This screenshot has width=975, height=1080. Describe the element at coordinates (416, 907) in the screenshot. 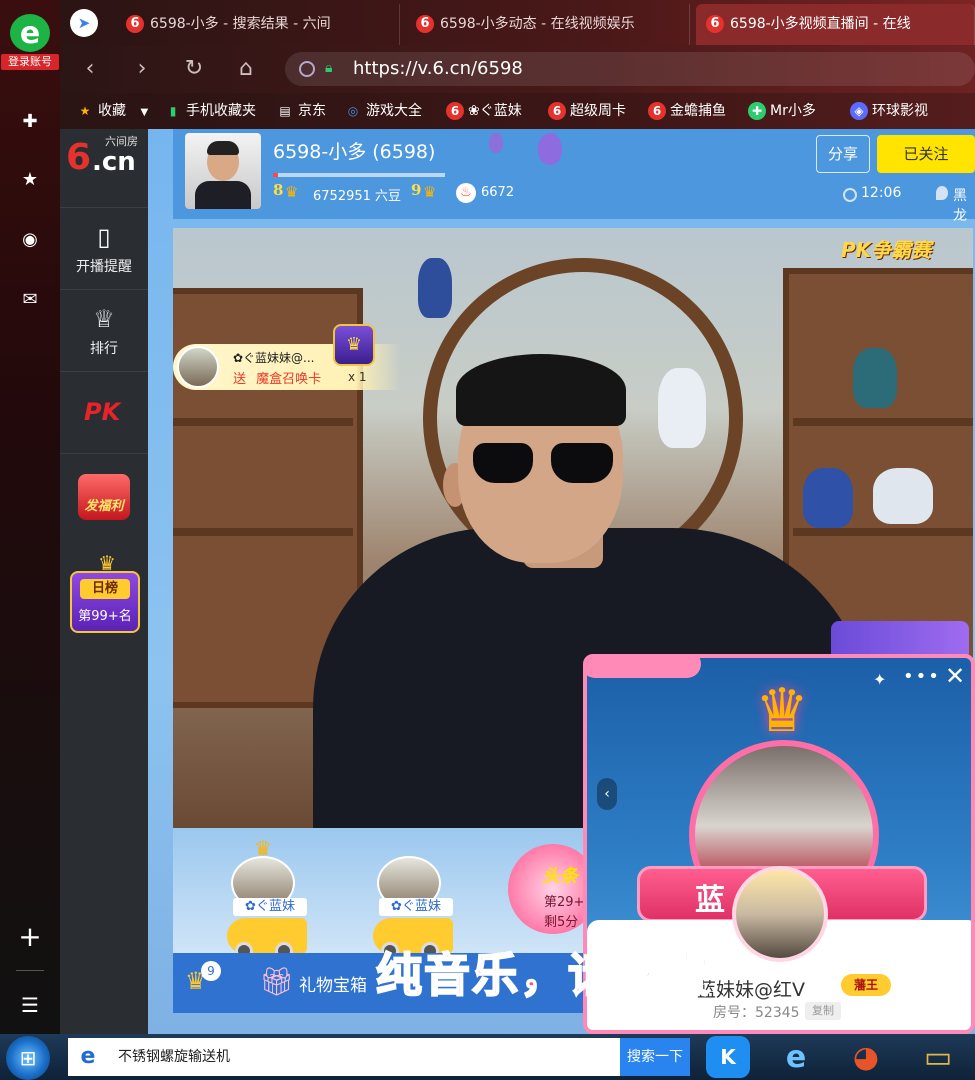

I see `seat-name: ✿ぐ蓝妹` at that location.